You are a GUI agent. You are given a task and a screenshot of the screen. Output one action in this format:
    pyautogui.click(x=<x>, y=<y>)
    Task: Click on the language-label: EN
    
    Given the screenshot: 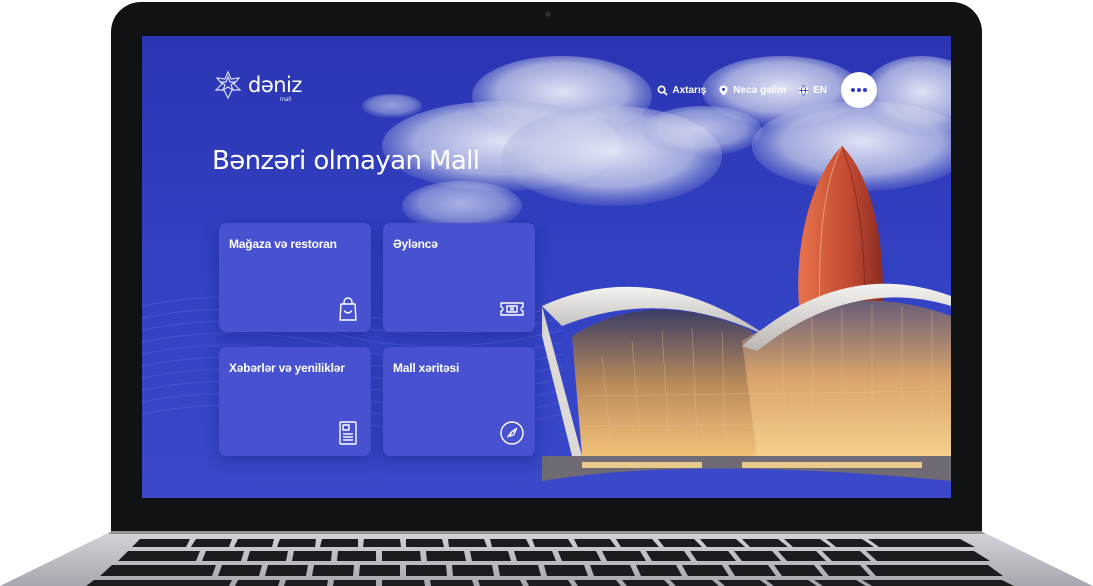 What is the action you would take?
    pyautogui.click(x=820, y=90)
    